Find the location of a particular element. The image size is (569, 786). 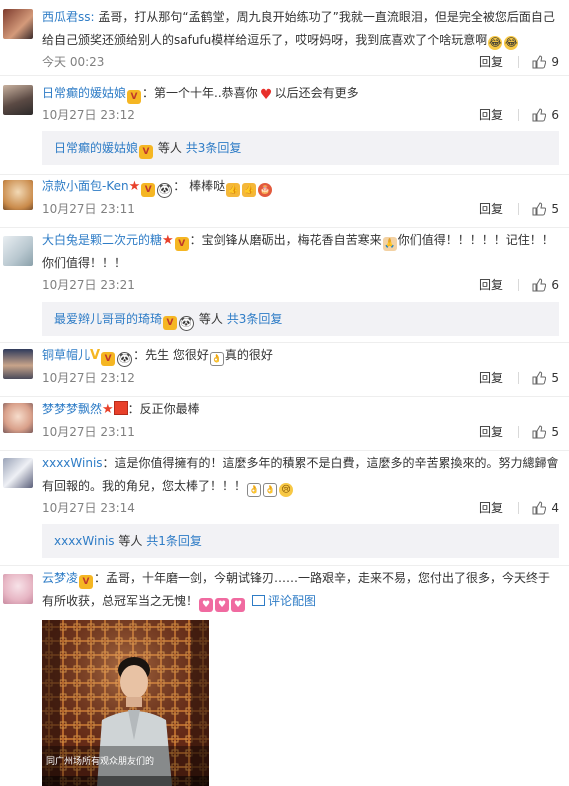

reply-count-link: 共1条回复 is located at coordinates (174, 541).